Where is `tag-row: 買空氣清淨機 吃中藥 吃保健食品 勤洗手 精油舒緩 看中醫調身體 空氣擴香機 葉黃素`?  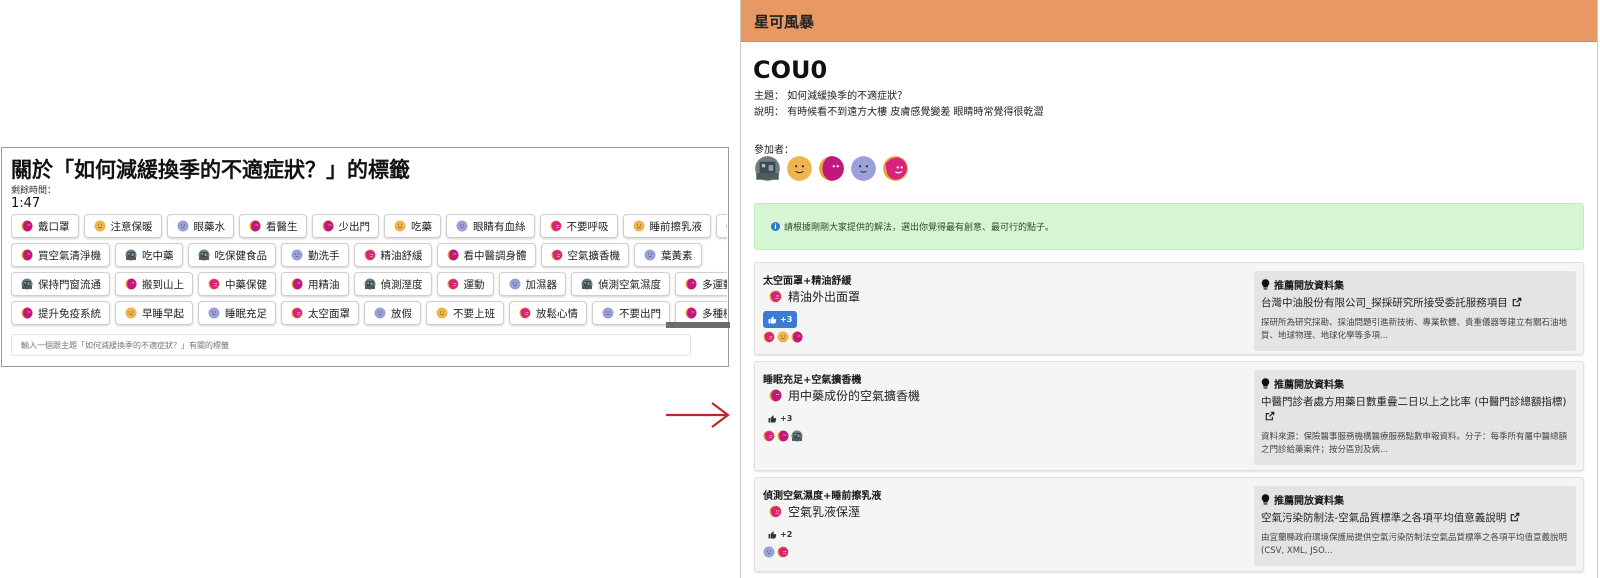
tag-row: 買空氣清淨機 吃中藥 吃保健食品 勤洗手 精油舒緩 看中醫調身體 空氣擴香機 葉黃素 is located at coordinates (369, 255).